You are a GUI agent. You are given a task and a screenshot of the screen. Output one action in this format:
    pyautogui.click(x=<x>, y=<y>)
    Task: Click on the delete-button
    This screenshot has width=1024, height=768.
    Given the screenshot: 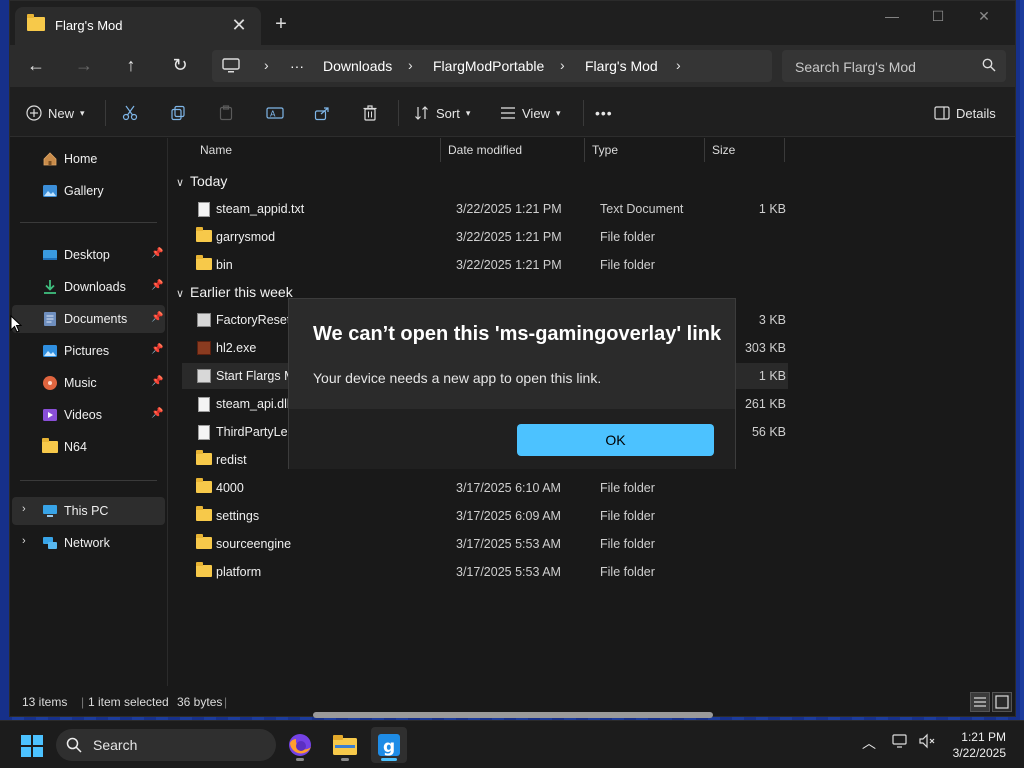 What is the action you would take?
    pyautogui.click(x=370, y=113)
    